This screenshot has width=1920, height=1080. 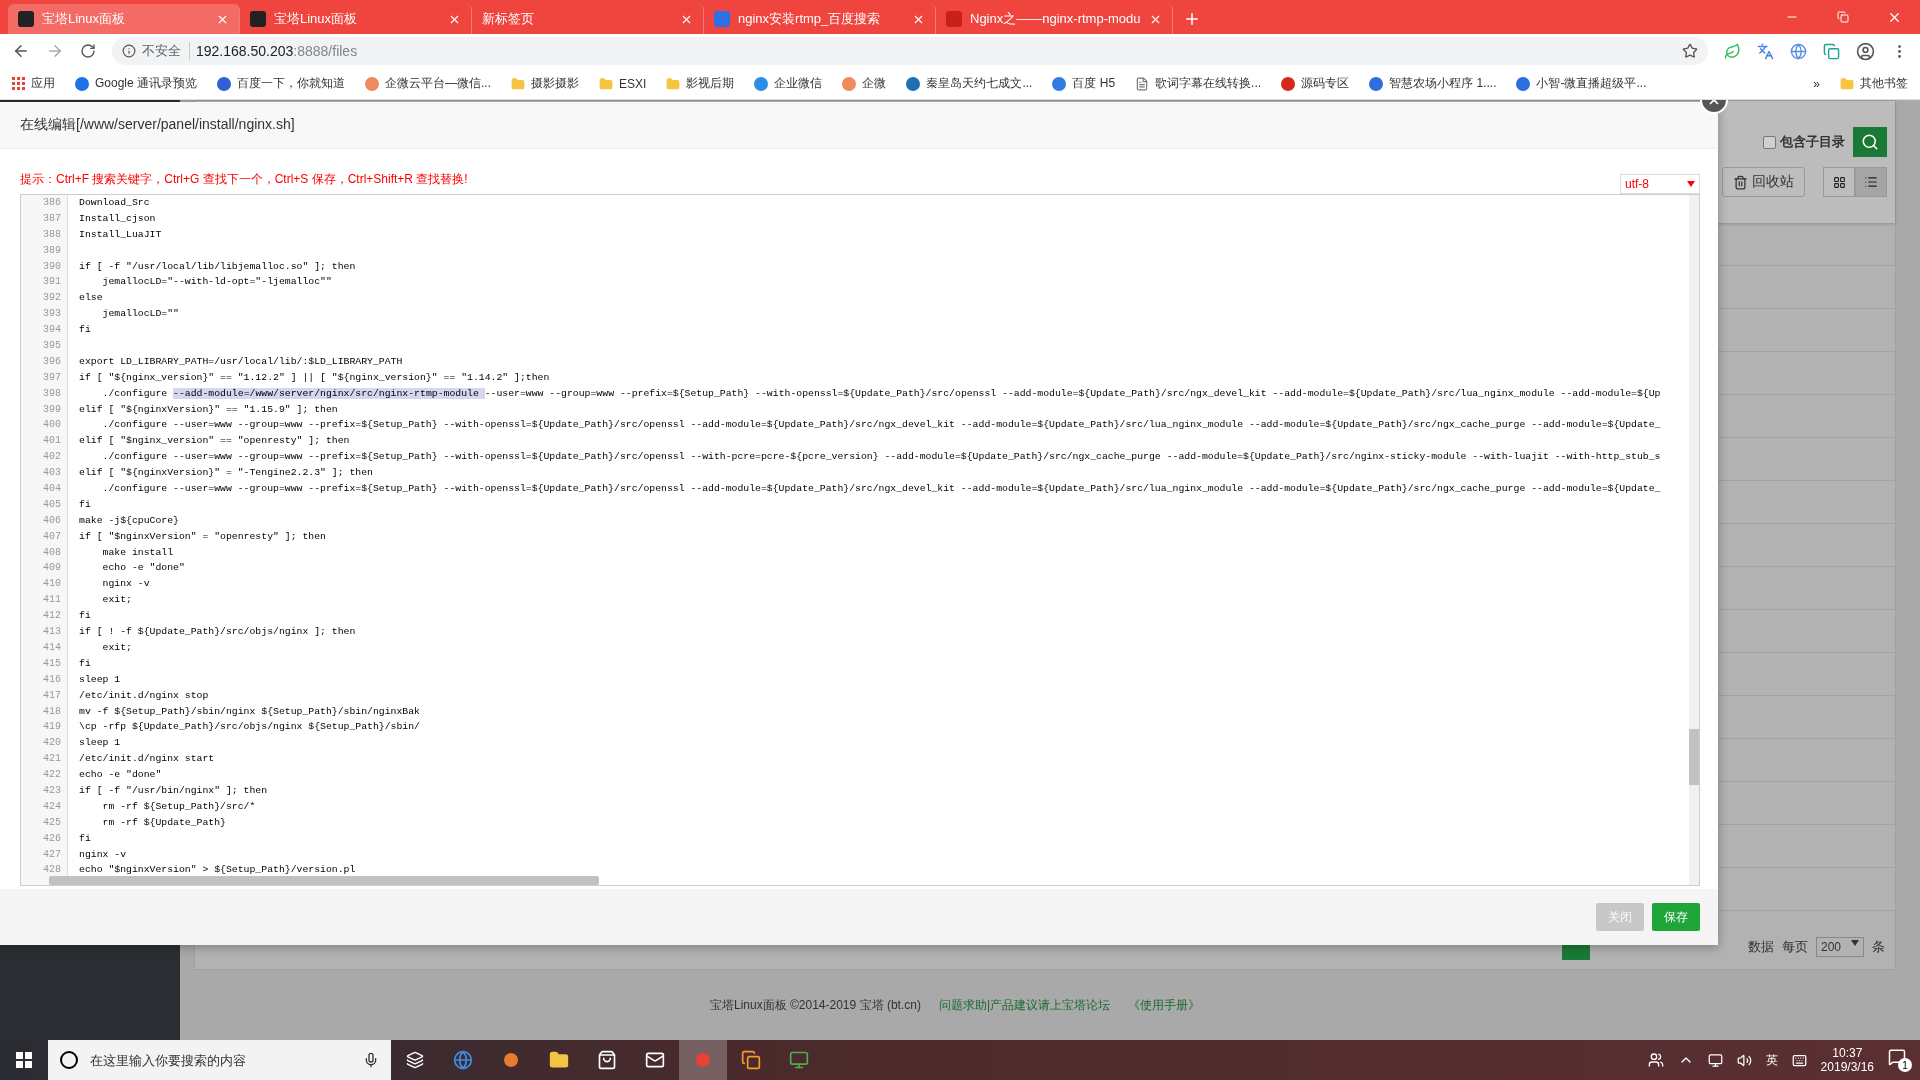 I want to click on folder-icon, so click(x=1847, y=83).